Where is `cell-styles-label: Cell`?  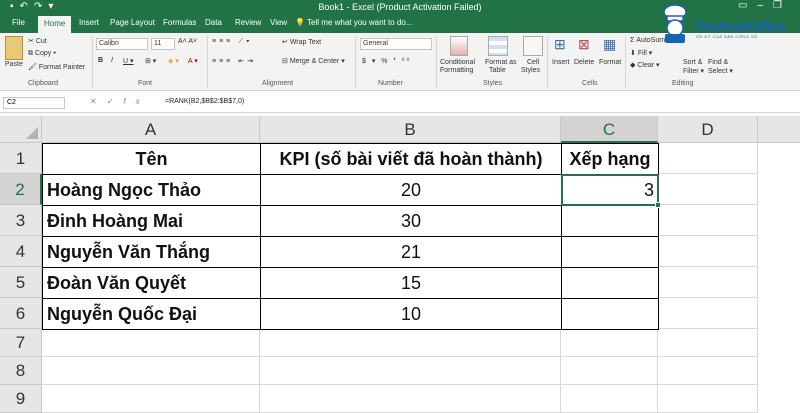 cell-styles-label: Cell is located at coordinates (533, 62).